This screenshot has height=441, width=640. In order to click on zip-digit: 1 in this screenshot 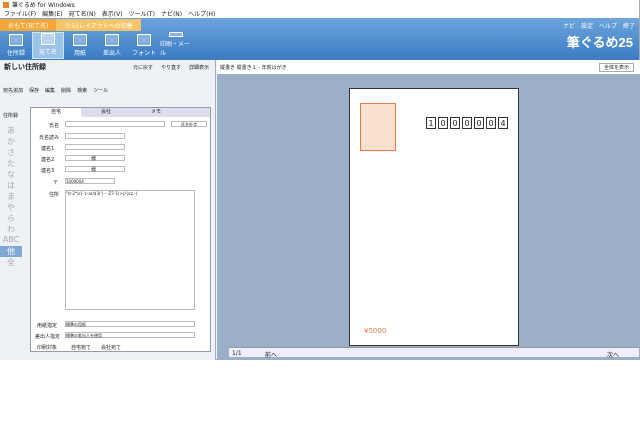, I will do `click(431, 123)`.